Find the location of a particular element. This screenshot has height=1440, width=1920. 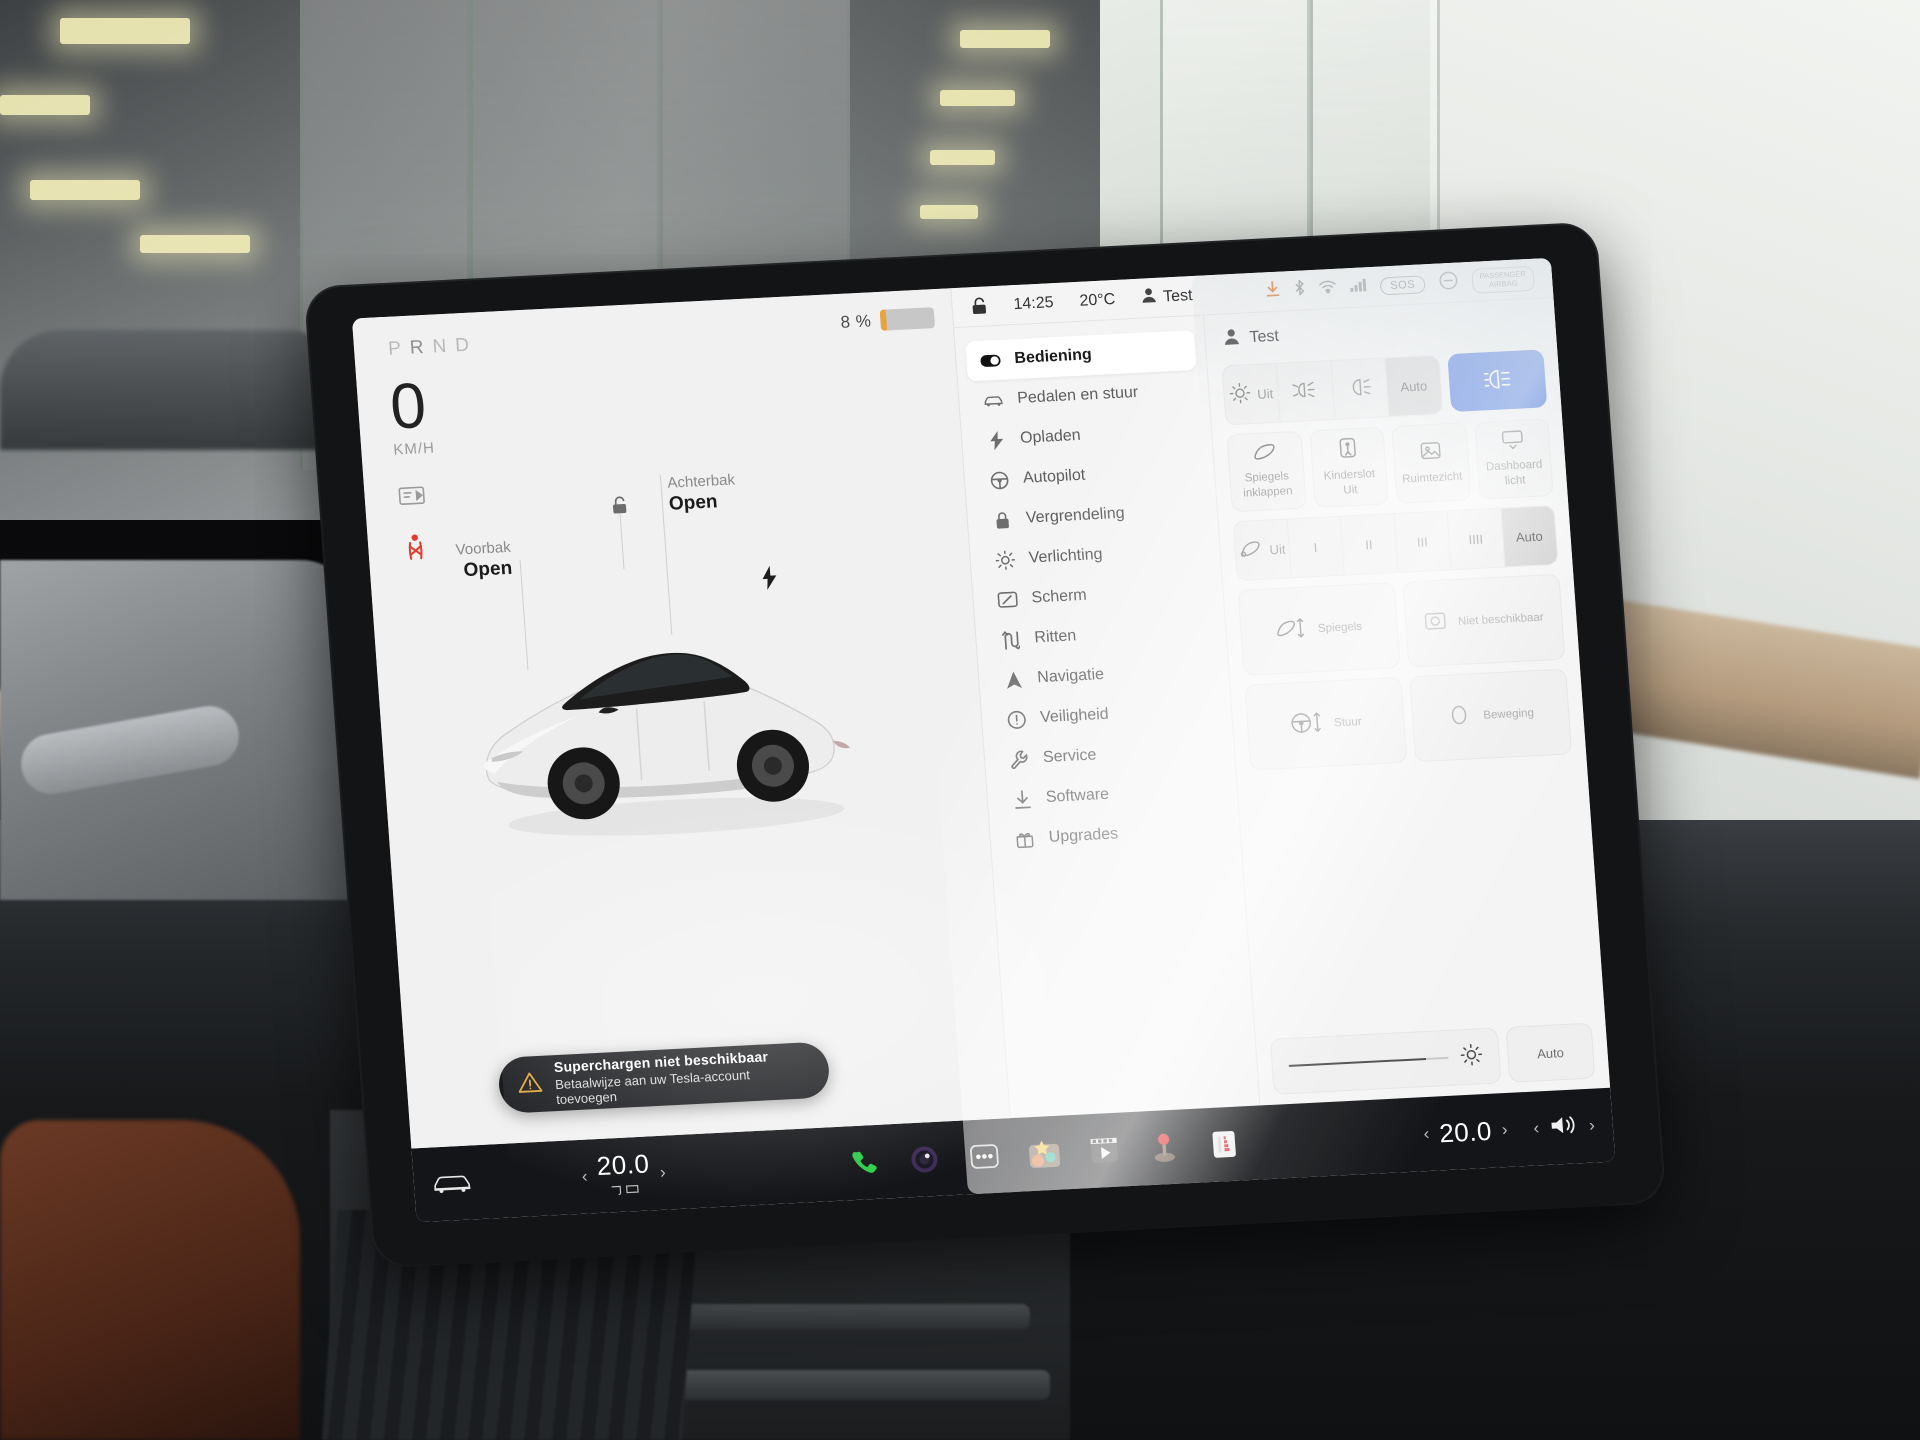

tile-ruimtezicht: Ruimtezicht is located at coordinates (1431, 463).